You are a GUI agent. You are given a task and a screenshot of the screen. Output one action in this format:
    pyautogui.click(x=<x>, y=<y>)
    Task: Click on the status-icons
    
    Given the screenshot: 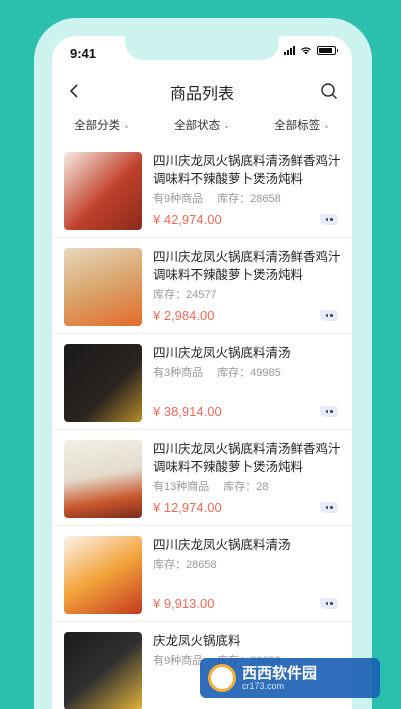 What is the action you would take?
    pyautogui.click(x=311, y=50)
    